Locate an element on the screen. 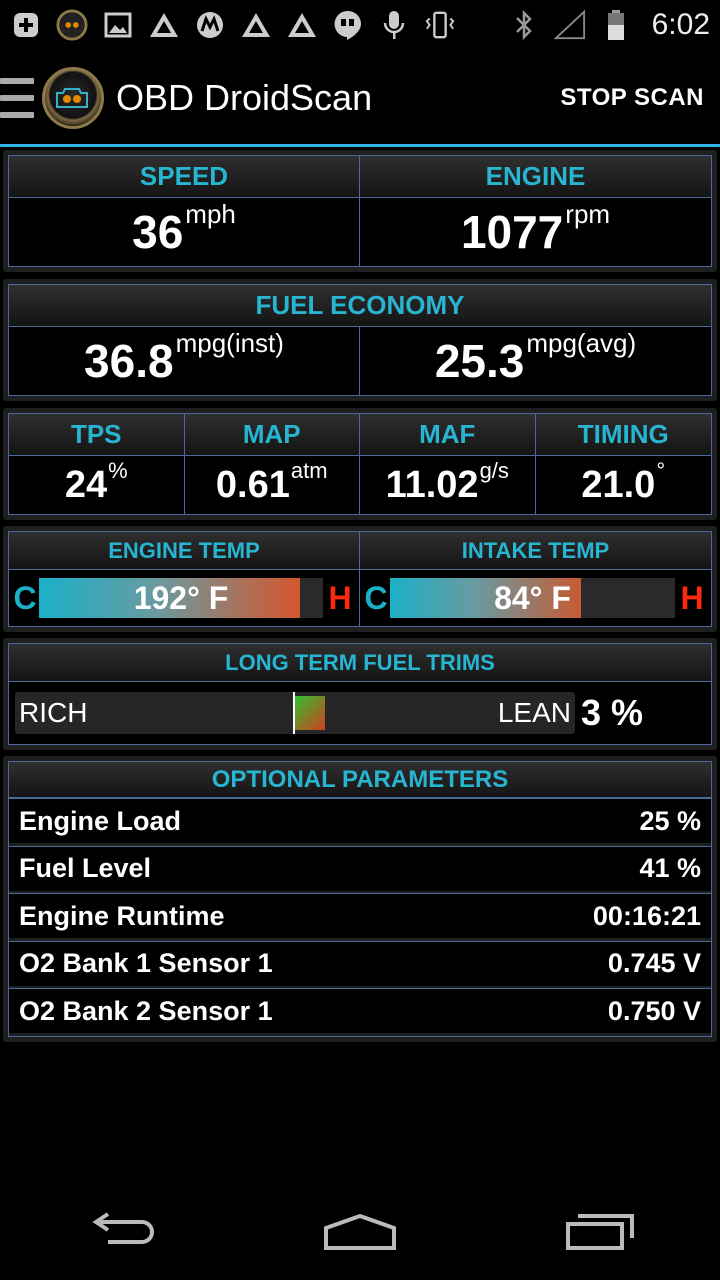 The image size is (720, 1280). bluetooth-icon is located at coordinates (524, 25).